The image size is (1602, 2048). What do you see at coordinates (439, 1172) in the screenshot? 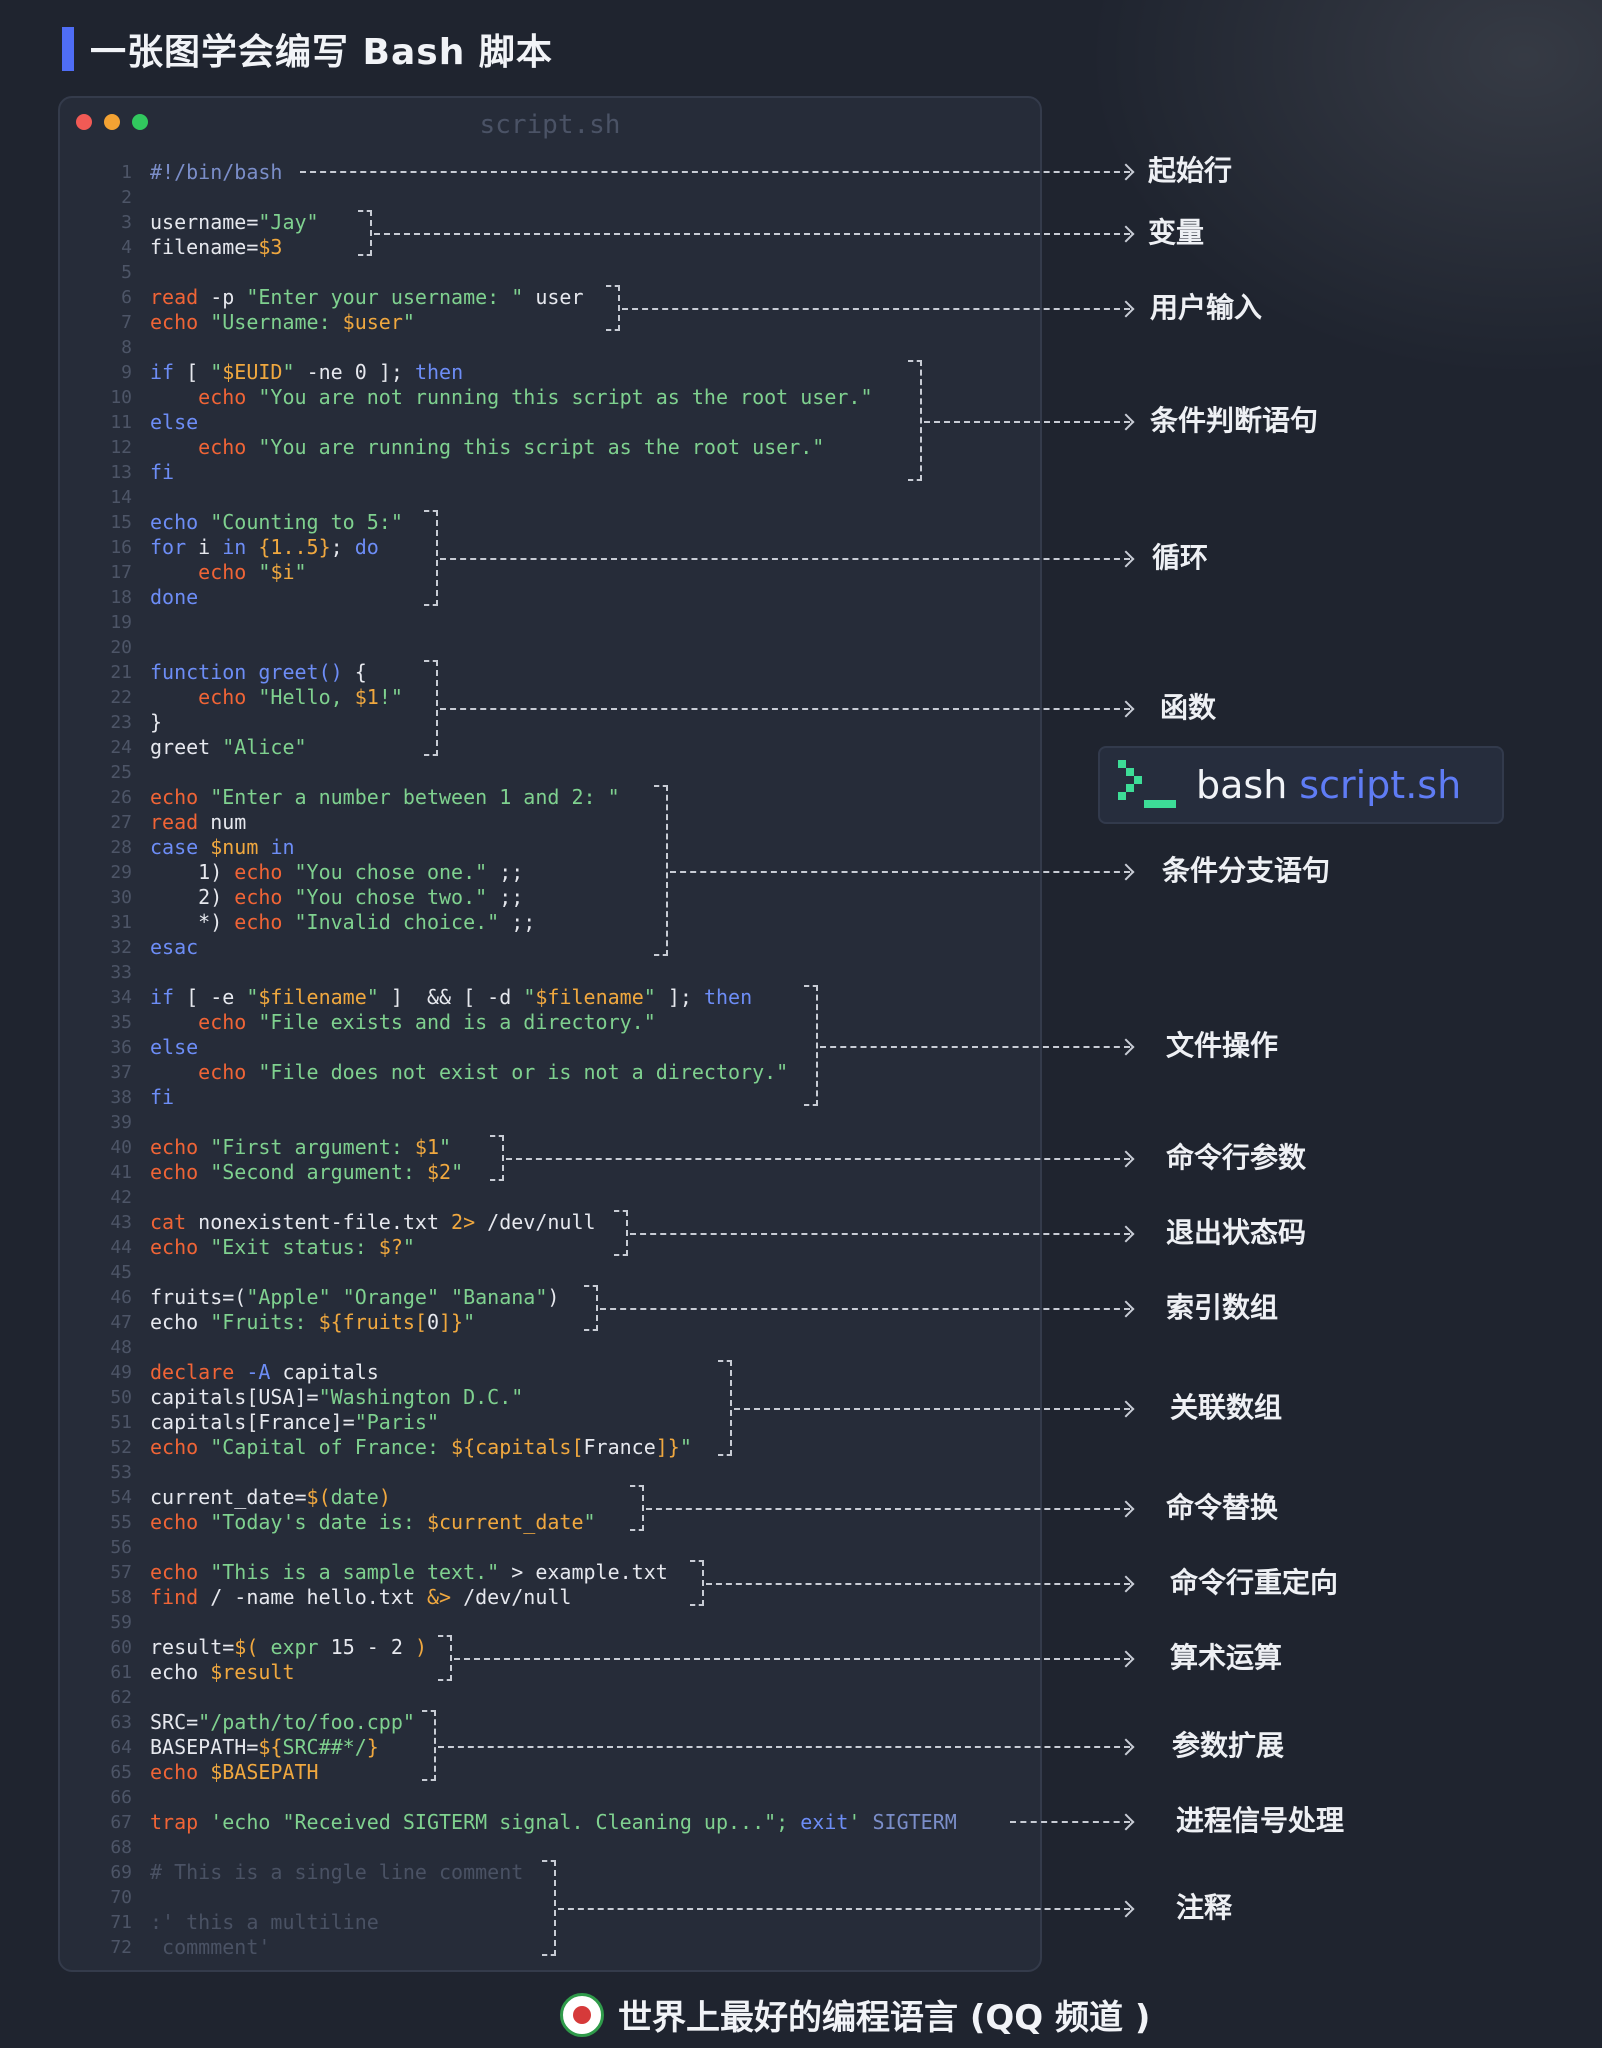
I see `code-token: $2` at bounding box center [439, 1172].